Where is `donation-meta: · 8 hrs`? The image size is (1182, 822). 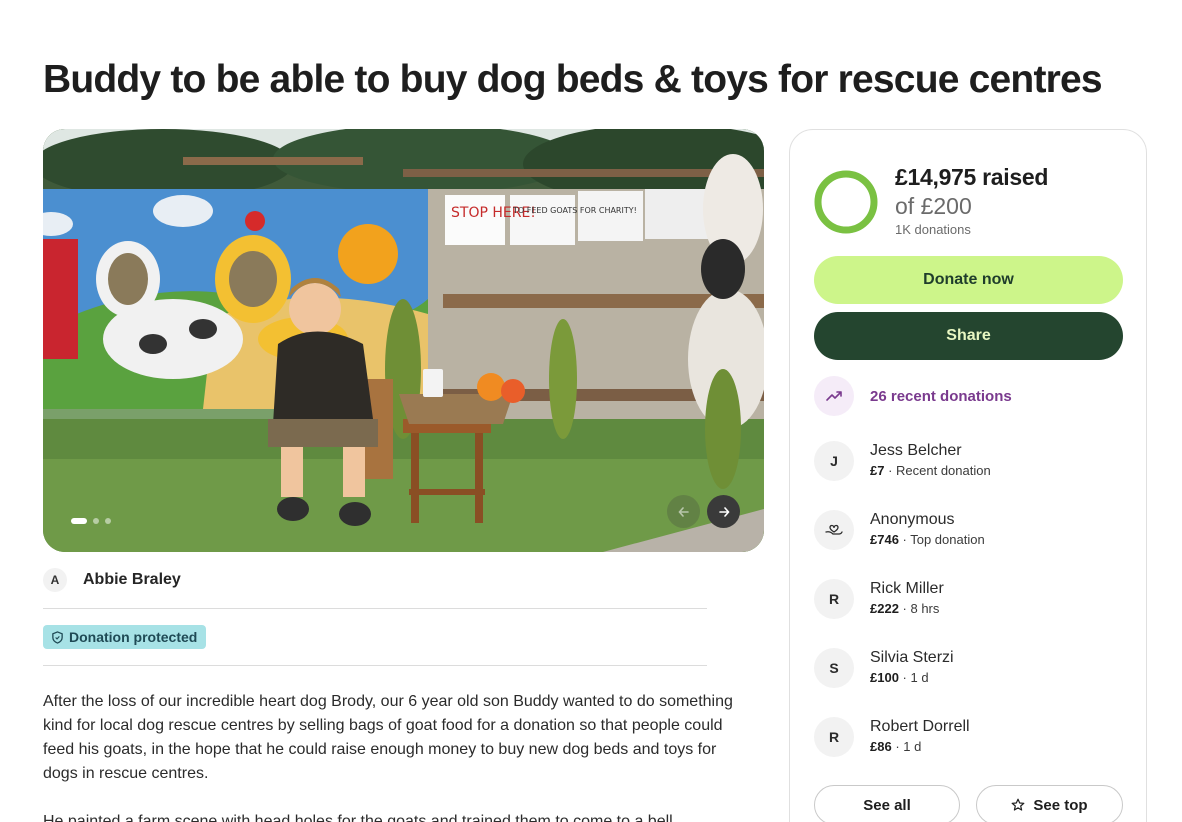 donation-meta: · 8 hrs is located at coordinates (919, 608).